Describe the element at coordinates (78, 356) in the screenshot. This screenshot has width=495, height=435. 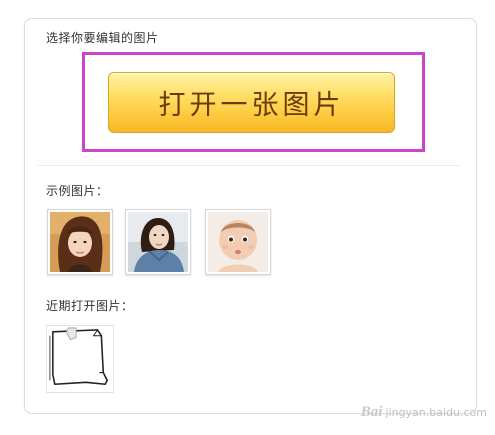
I see `blank-document-icon` at that location.